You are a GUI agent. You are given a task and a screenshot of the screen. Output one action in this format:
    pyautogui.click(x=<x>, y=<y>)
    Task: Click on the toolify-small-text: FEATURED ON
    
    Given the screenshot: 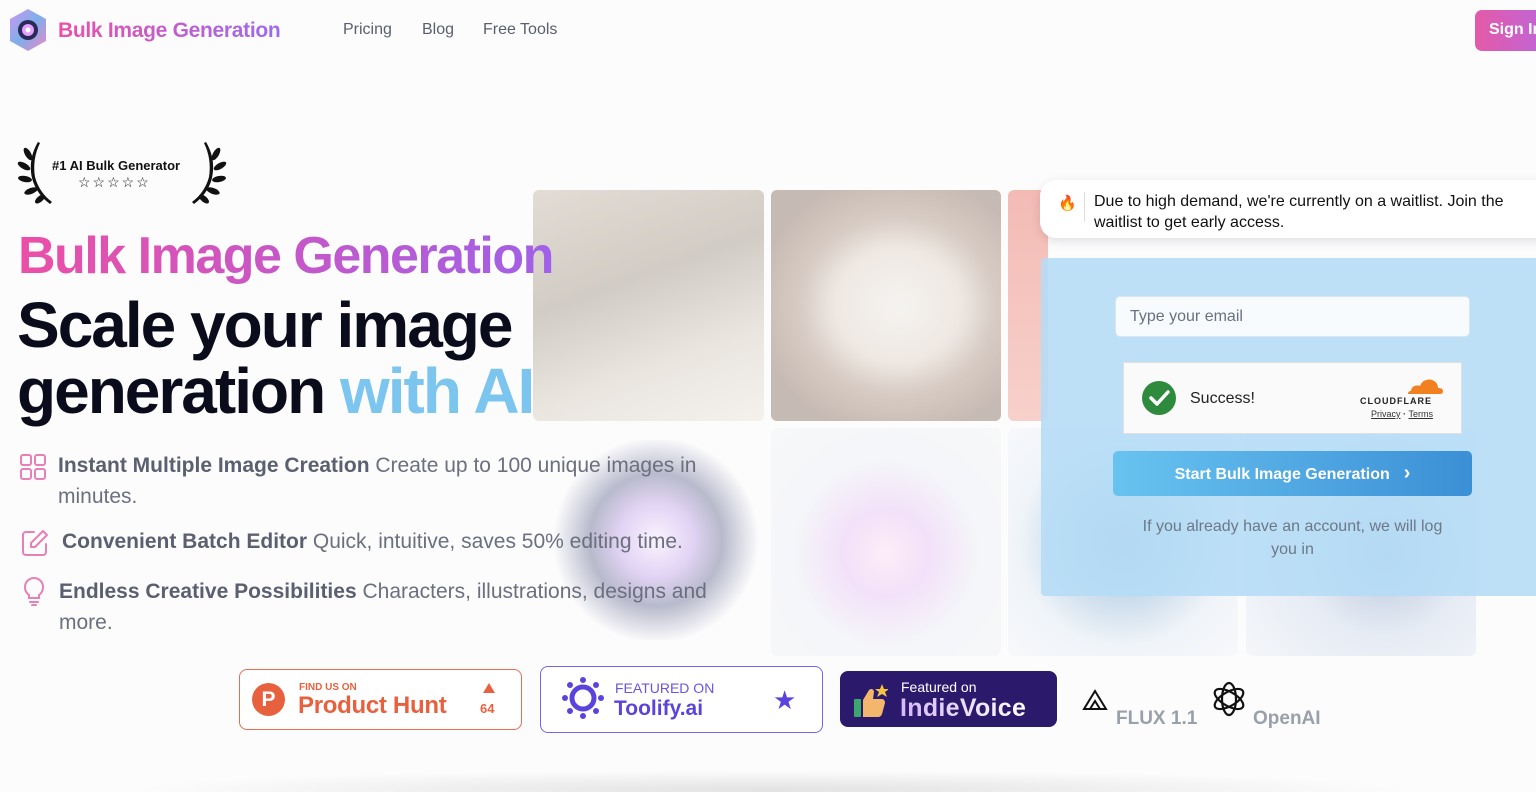 What is the action you would take?
    pyautogui.click(x=665, y=688)
    